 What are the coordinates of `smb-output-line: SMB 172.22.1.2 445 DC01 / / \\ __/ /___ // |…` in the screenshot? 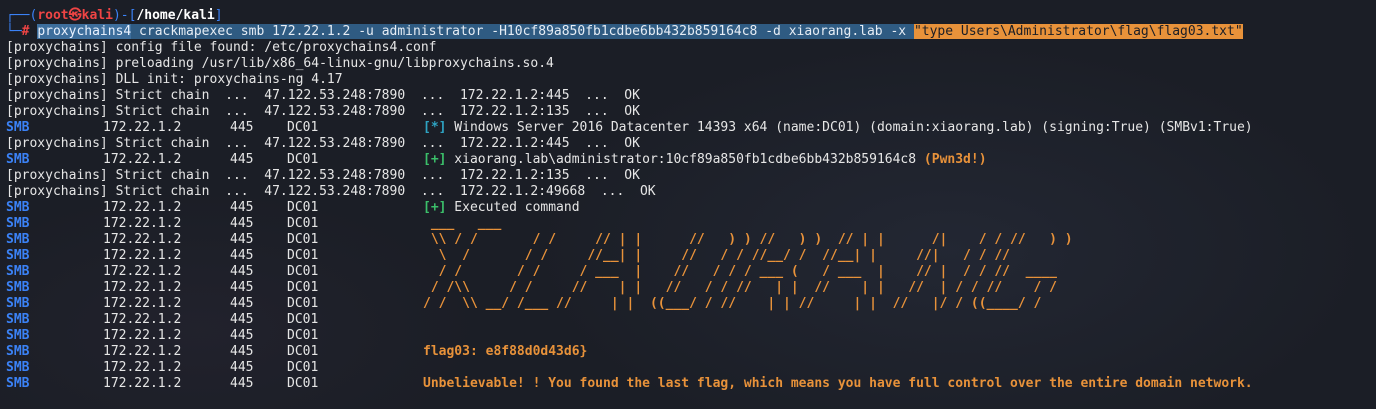 It's located at (691, 304).